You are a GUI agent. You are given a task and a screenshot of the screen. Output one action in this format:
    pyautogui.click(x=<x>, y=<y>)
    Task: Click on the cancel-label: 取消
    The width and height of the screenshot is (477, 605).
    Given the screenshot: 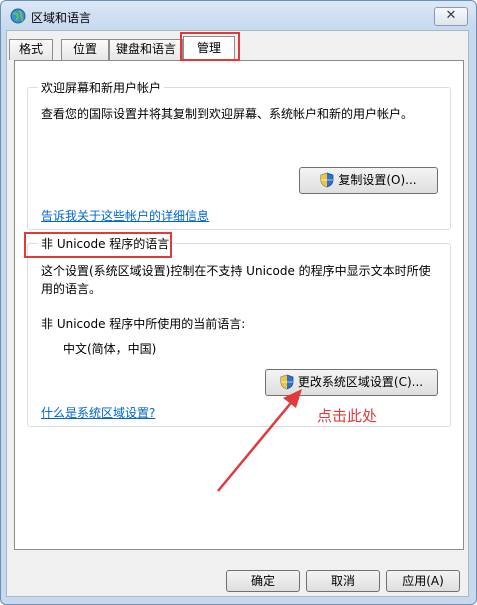 What is the action you would take?
    pyautogui.click(x=342, y=581)
    